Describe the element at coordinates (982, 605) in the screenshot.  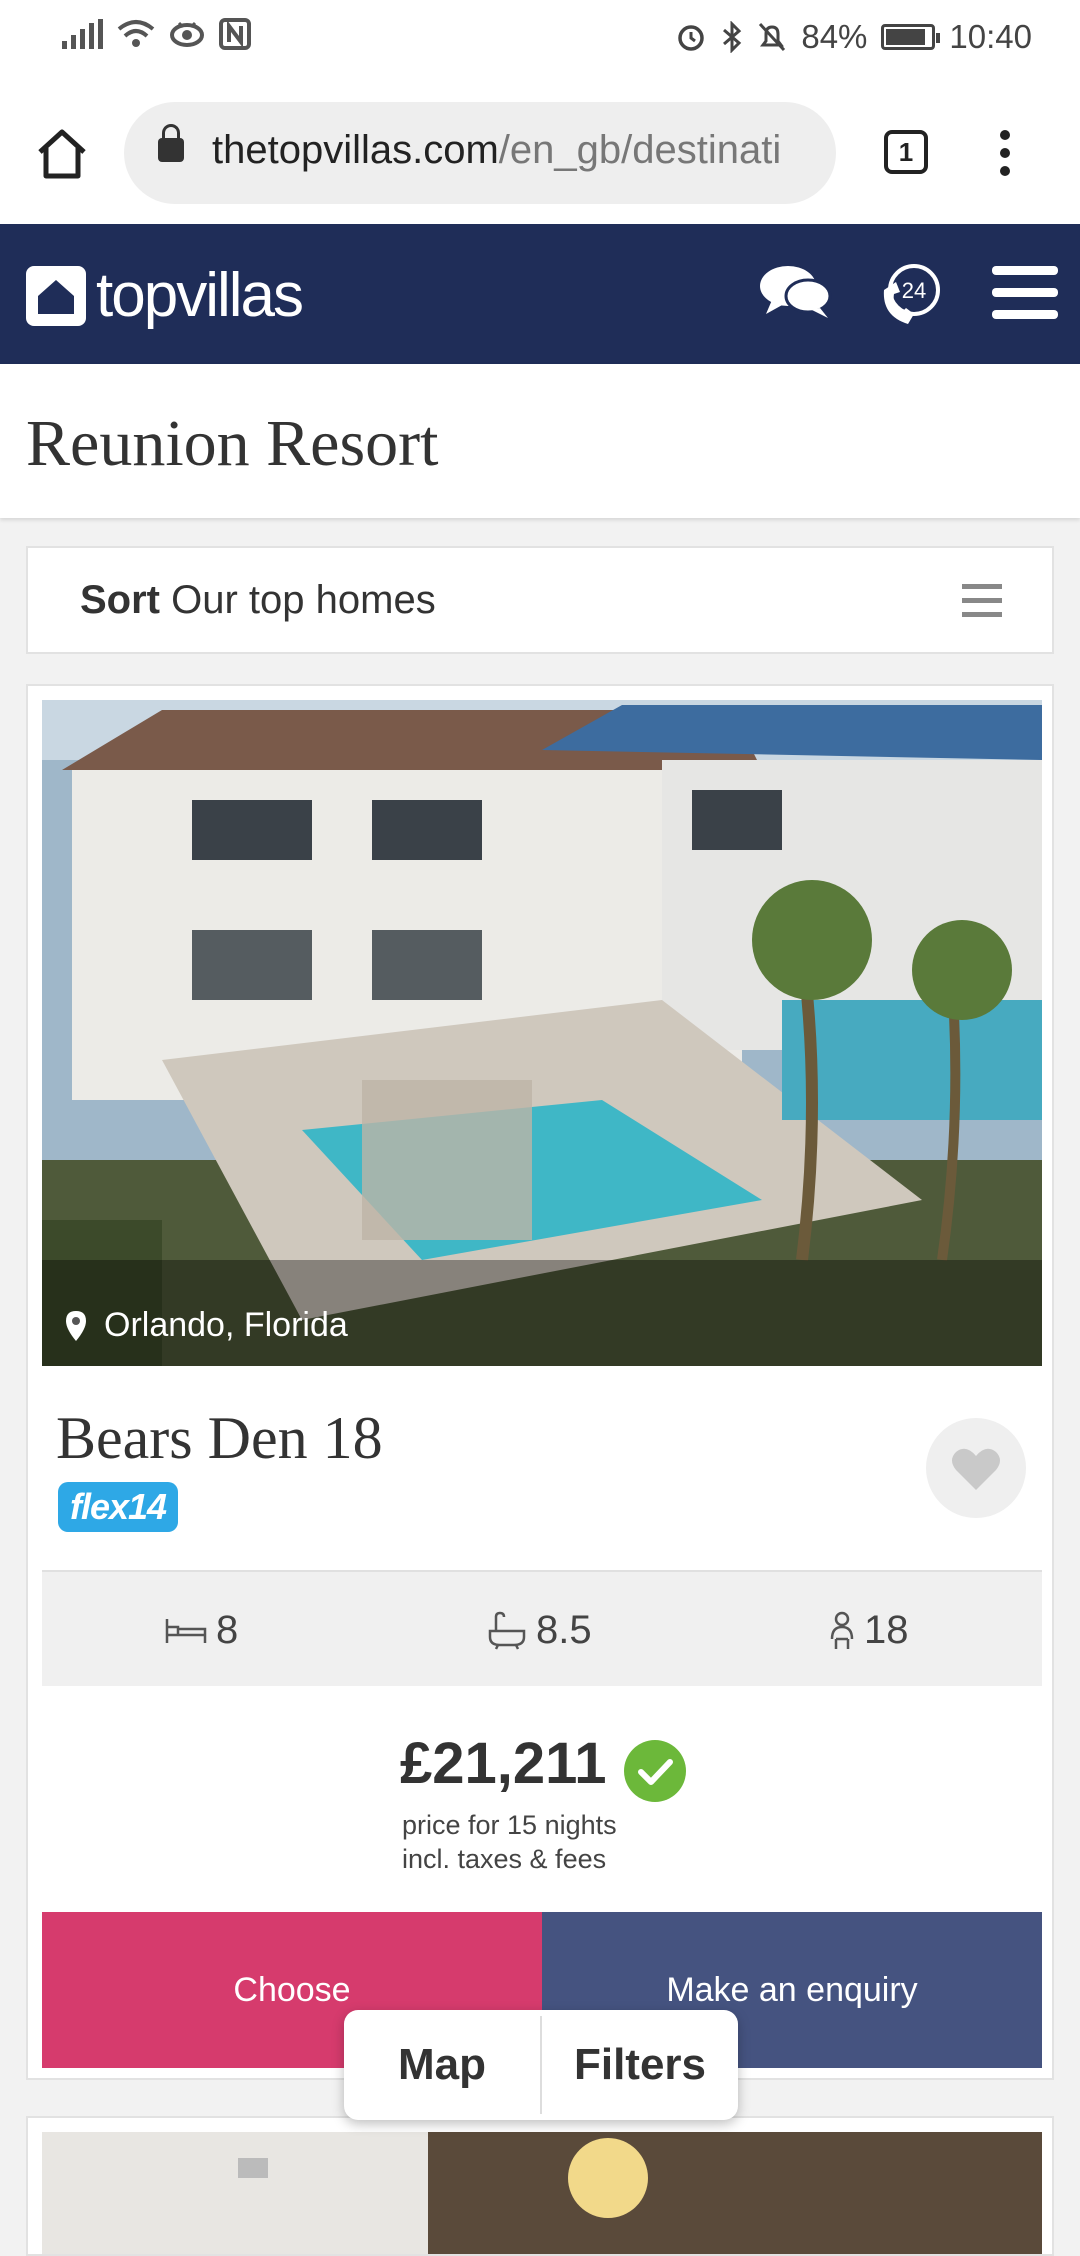
I see `sort-list-icon` at that location.